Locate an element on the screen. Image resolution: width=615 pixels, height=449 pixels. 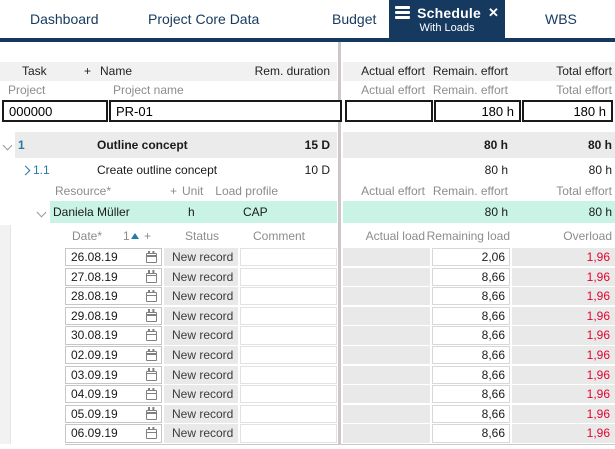
menu-icon is located at coordinates (403, 12).